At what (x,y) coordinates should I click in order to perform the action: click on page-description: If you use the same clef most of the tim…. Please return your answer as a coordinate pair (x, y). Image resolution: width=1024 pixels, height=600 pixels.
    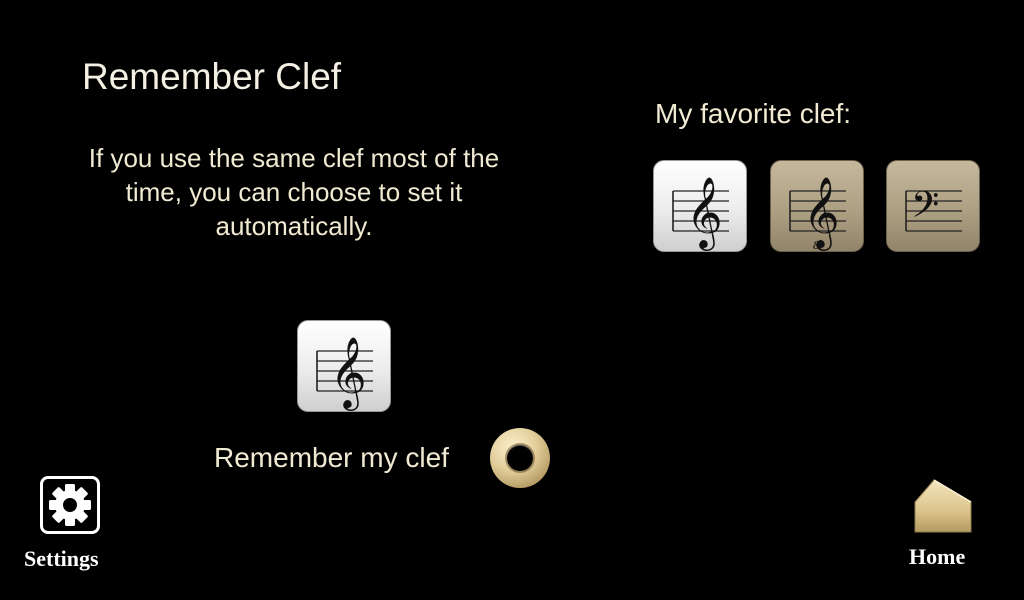
    Looking at the image, I should click on (294, 192).